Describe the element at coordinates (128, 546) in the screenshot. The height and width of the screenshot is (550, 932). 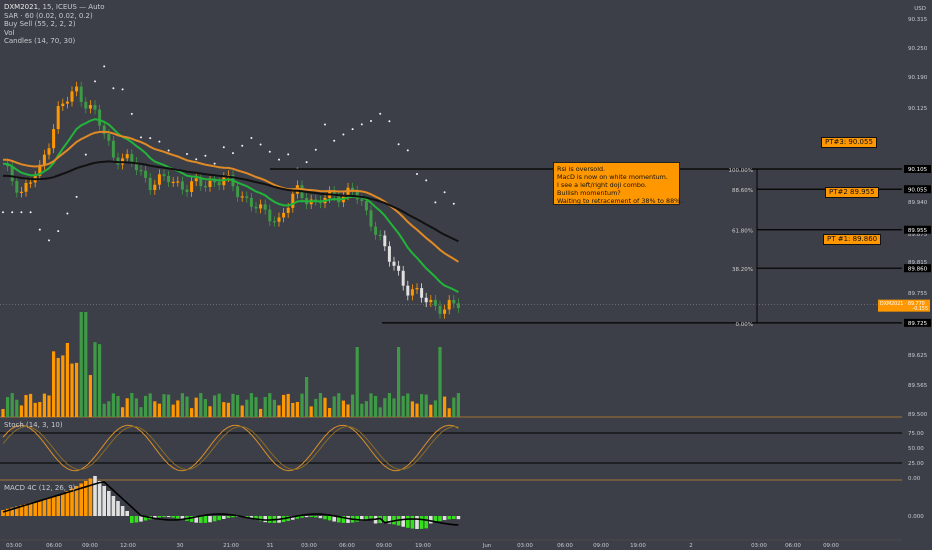
I see `time-tick-label: 12:00` at that location.